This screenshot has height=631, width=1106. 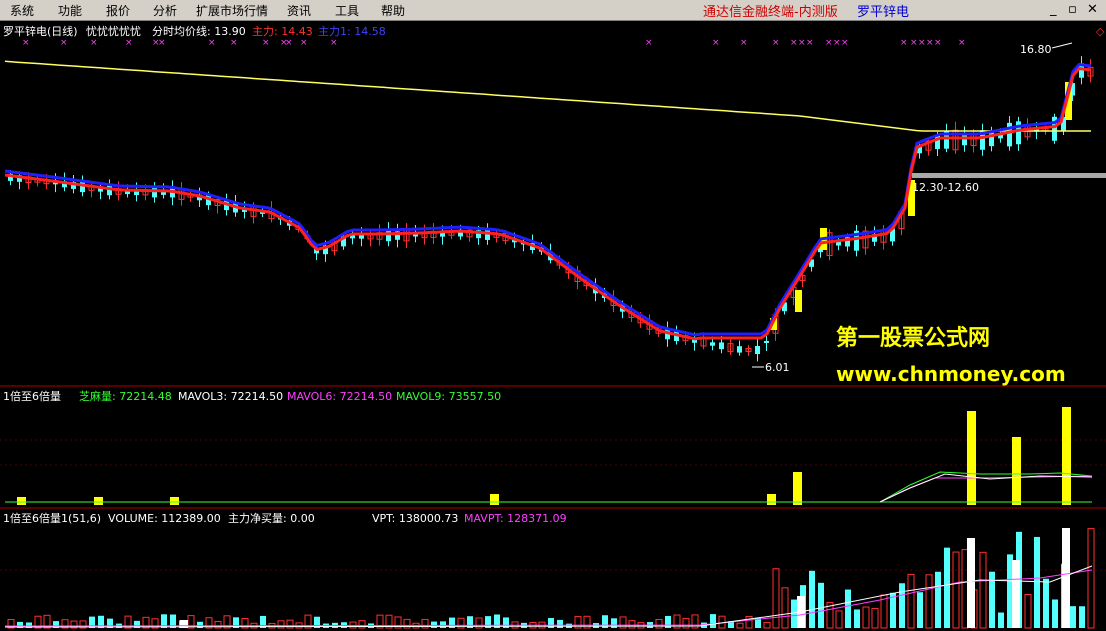 What do you see at coordinates (1092, 9) in the screenshot?
I see `close-icon: ✕` at bounding box center [1092, 9].